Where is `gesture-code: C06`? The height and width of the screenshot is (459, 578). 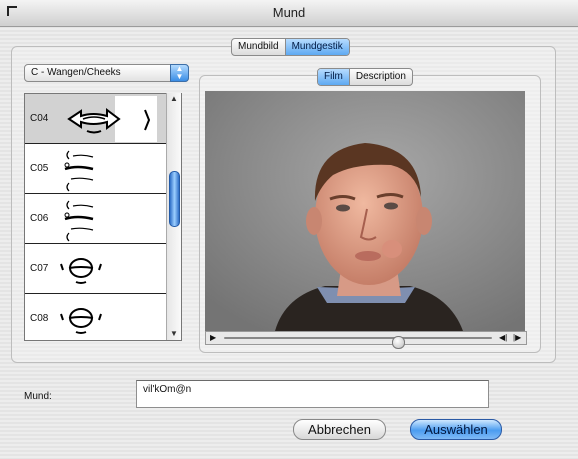
gesture-code: C06 is located at coordinates (39, 218).